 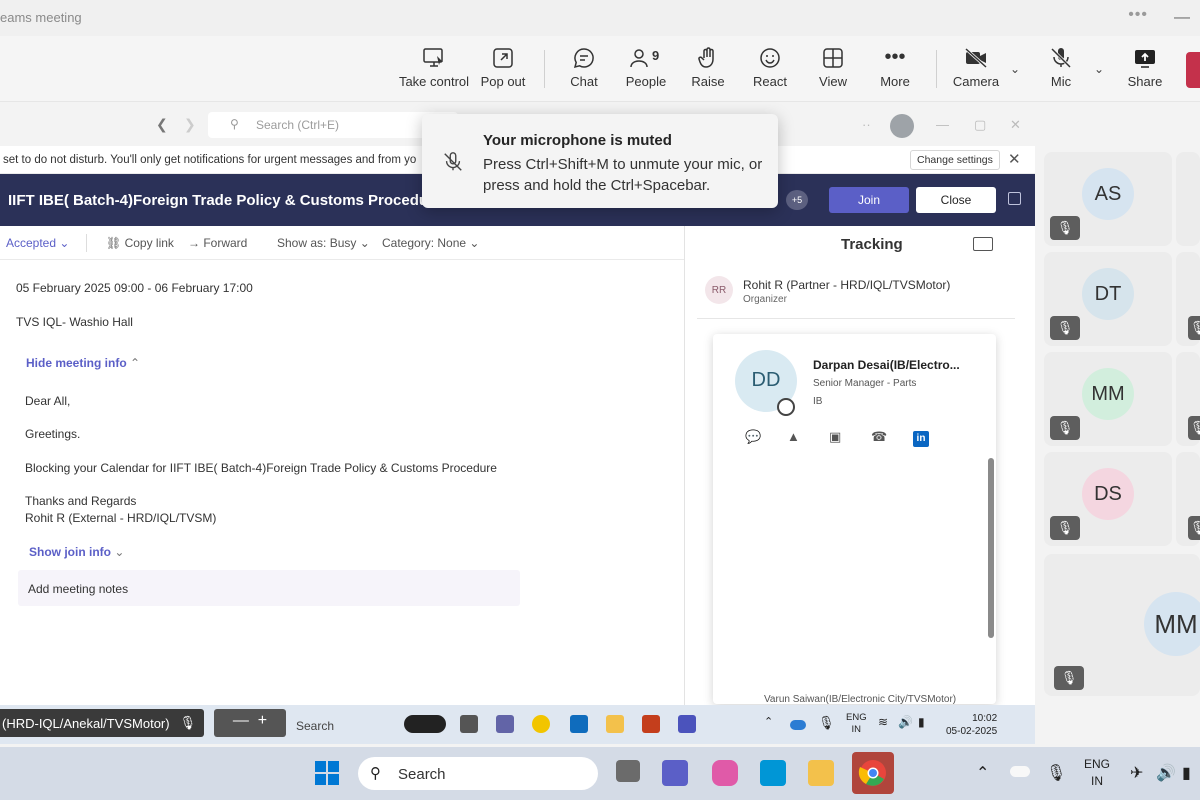 What do you see at coordinates (121, 518) in the screenshot?
I see `body-line: Rohit R (External - HRD/IQL/TVSM)` at bounding box center [121, 518].